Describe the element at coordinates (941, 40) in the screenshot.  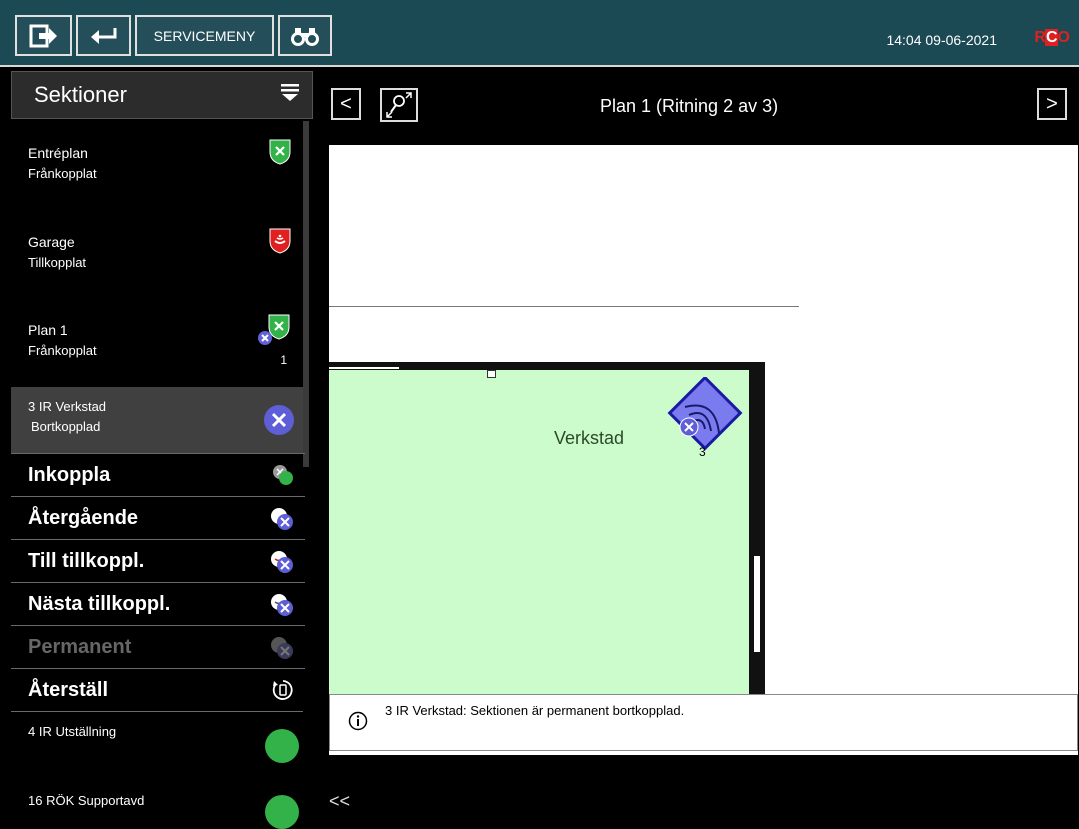
I see `clock: 14:04 09-06-2021` at that location.